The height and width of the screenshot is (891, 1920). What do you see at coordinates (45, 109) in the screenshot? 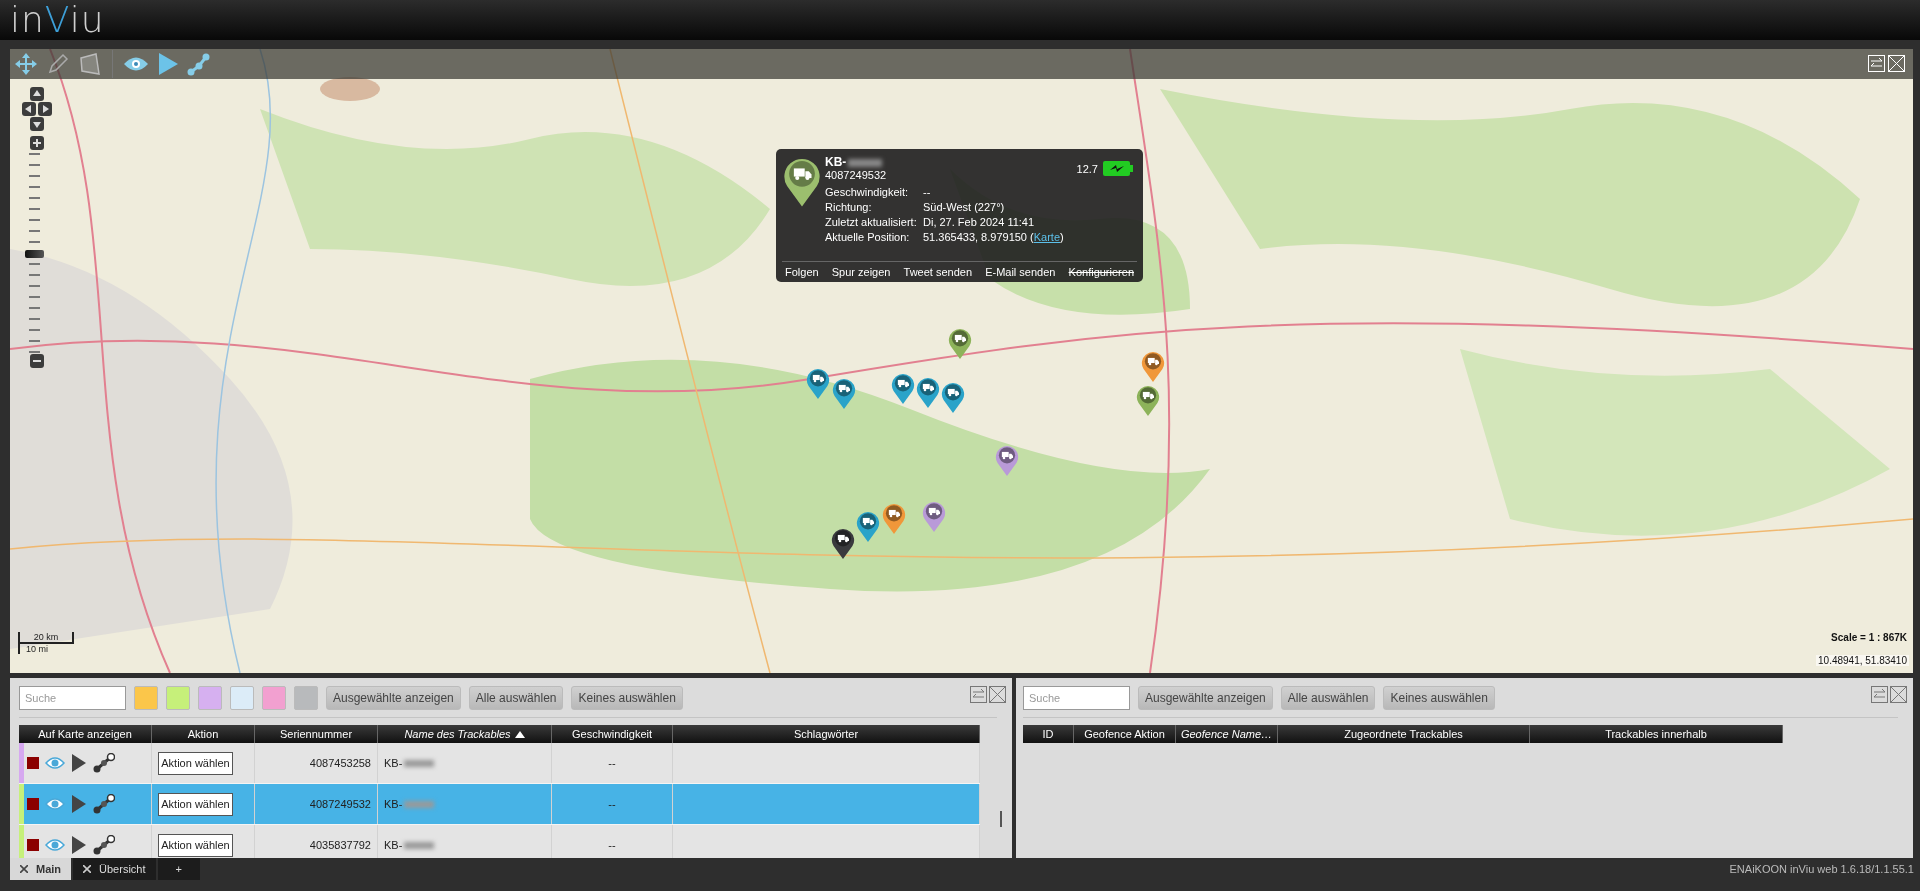
I see `pan-right-icon` at bounding box center [45, 109].